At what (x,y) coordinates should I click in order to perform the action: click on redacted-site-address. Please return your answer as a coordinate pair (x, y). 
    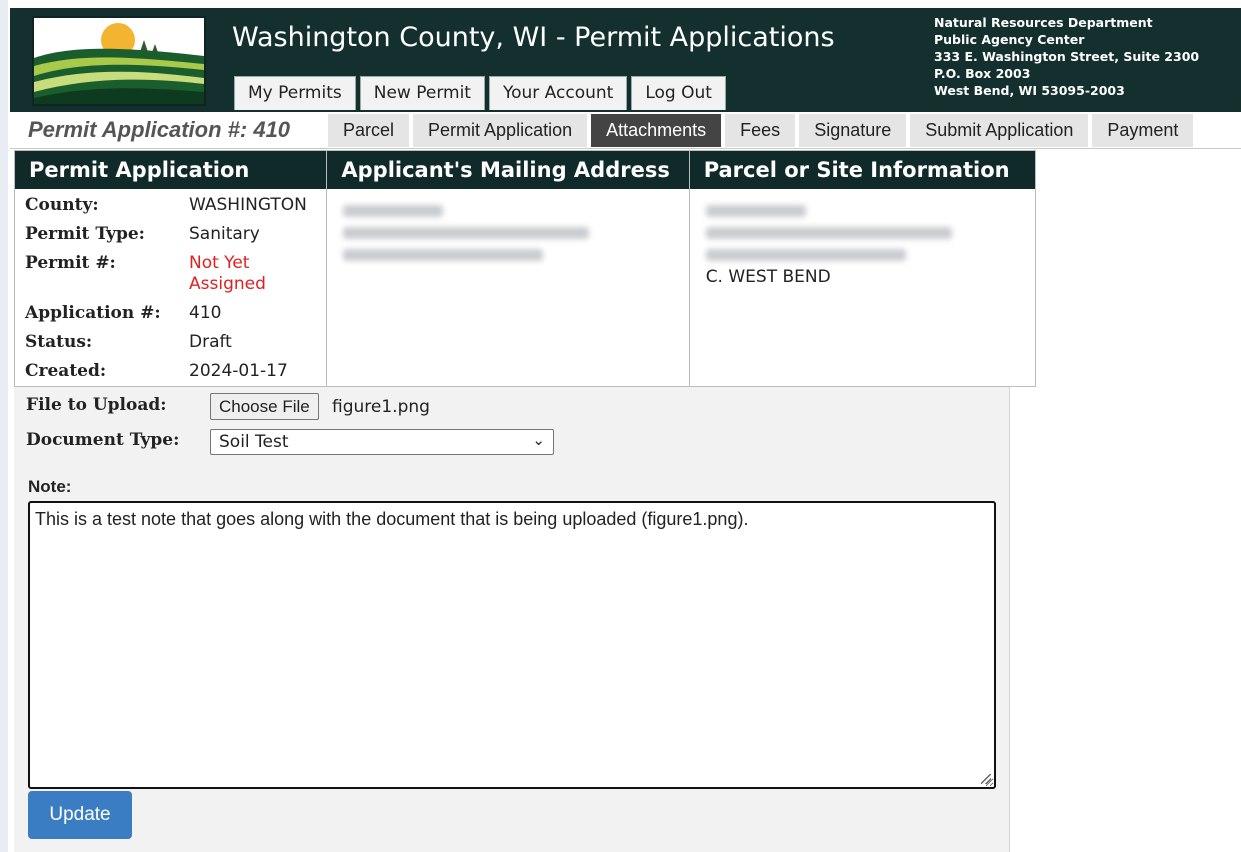
    Looking at the image, I should click on (862, 225).